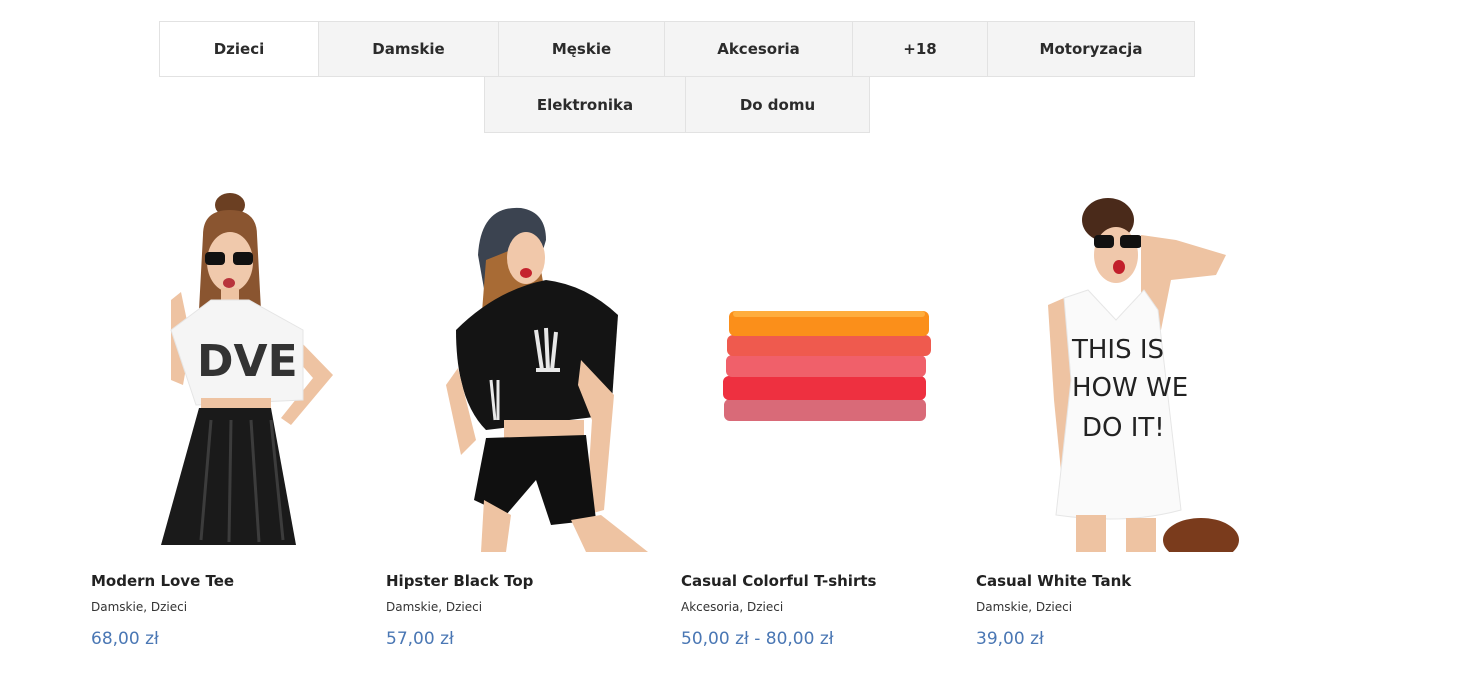  What do you see at coordinates (1123, 428) in the screenshot?
I see `tank-print-line: DO IT!` at bounding box center [1123, 428].